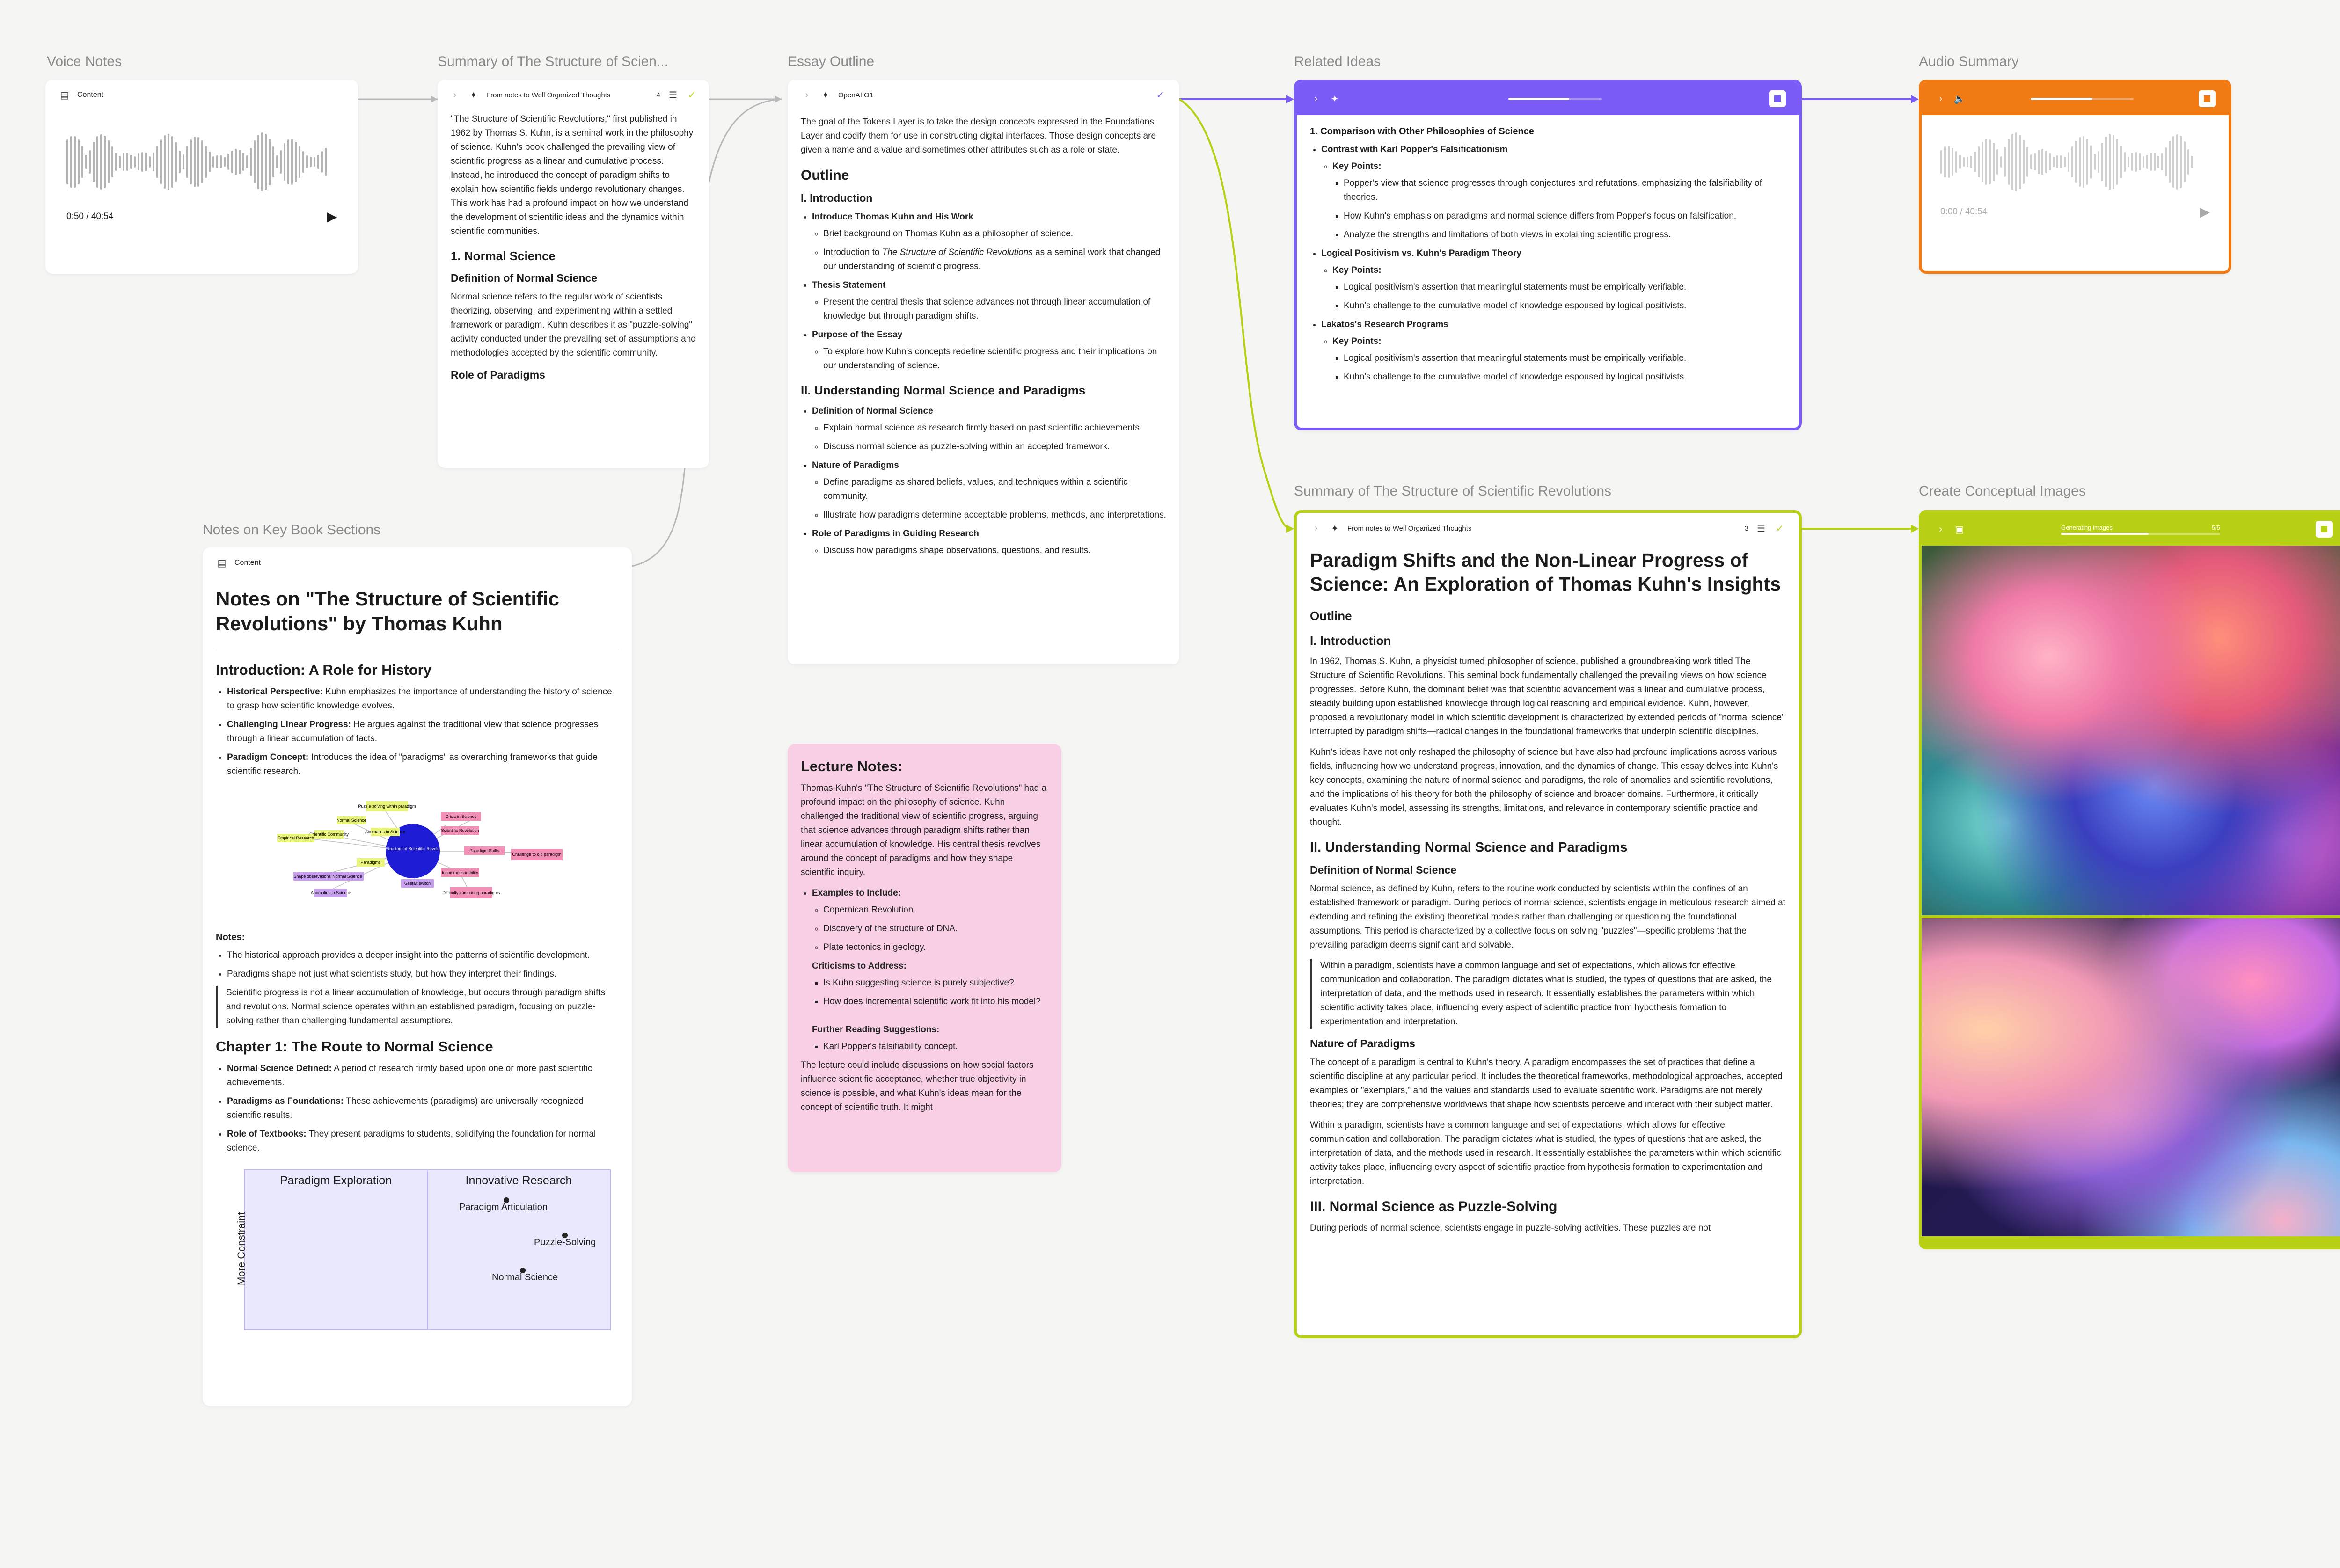  I want to click on sparkle-icon: ✦, so click(1335, 99).